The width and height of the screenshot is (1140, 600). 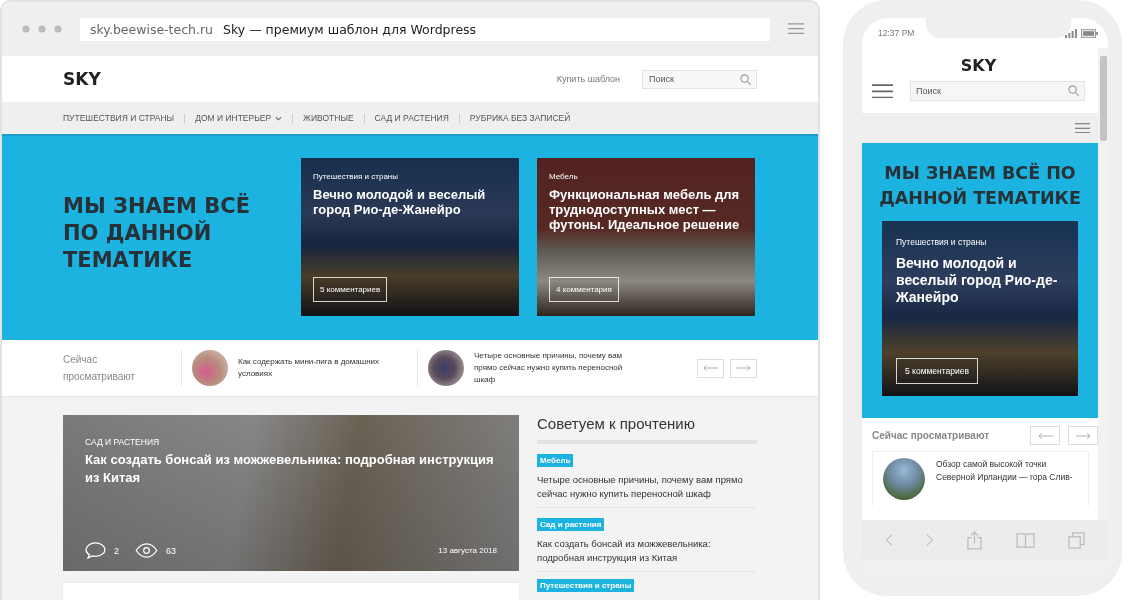 What do you see at coordinates (588, 79) in the screenshot?
I see `buy-link: Купить шаблон` at bounding box center [588, 79].